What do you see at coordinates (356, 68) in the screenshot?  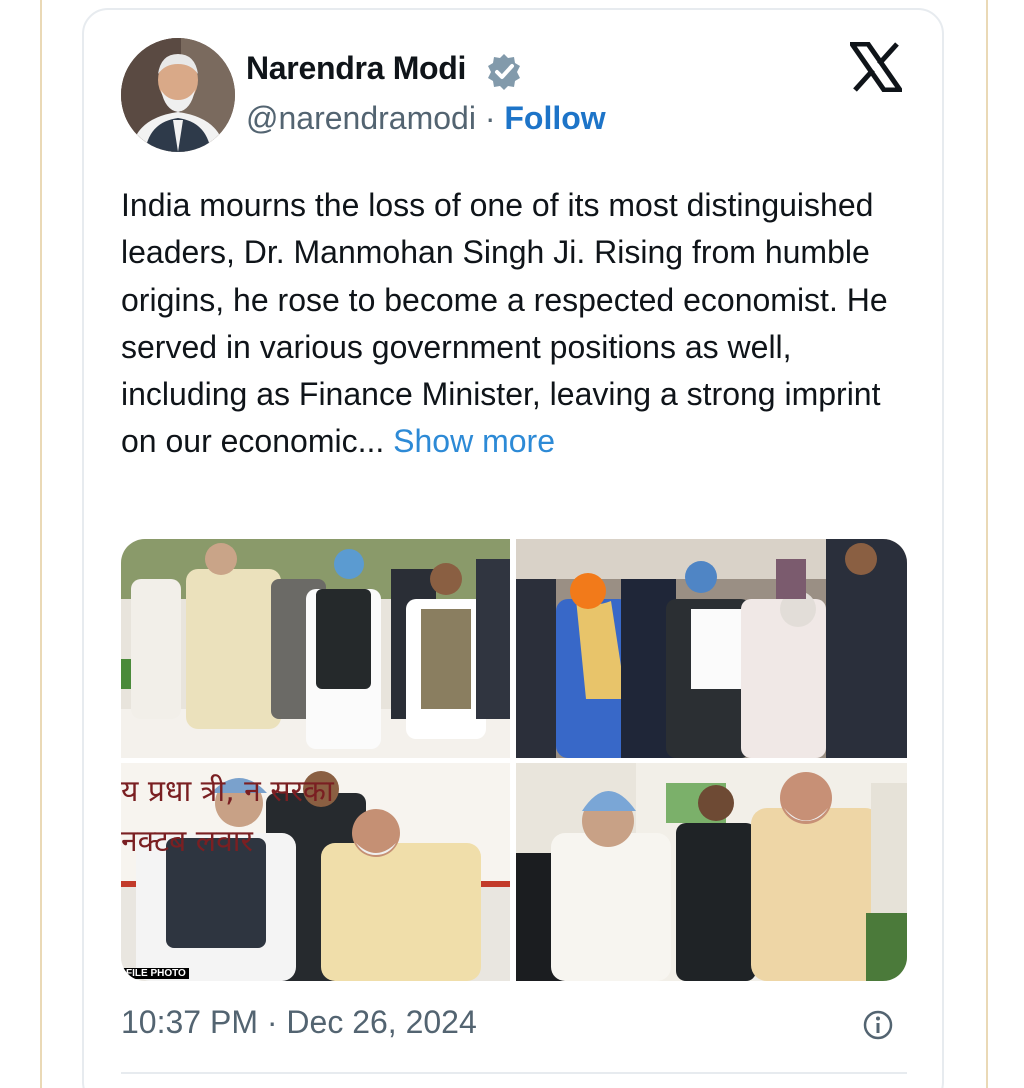 I see `author-name: Narendra Modi` at bounding box center [356, 68].